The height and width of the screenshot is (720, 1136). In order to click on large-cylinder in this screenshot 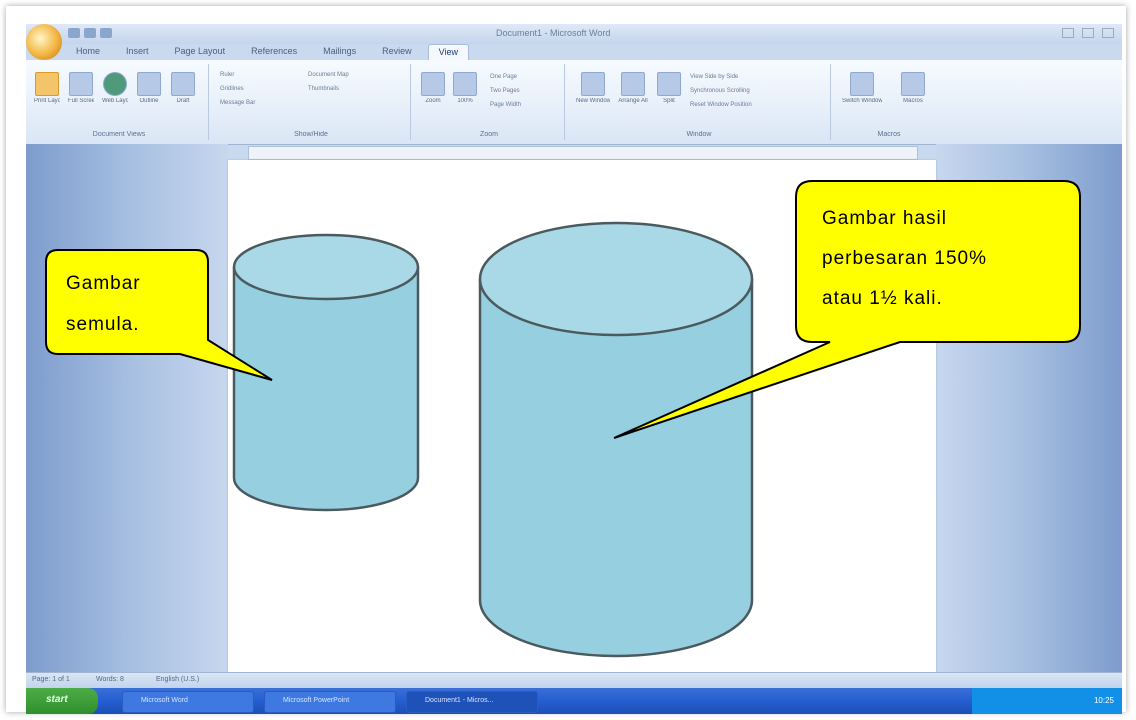, I will do `click(616, 439)`.